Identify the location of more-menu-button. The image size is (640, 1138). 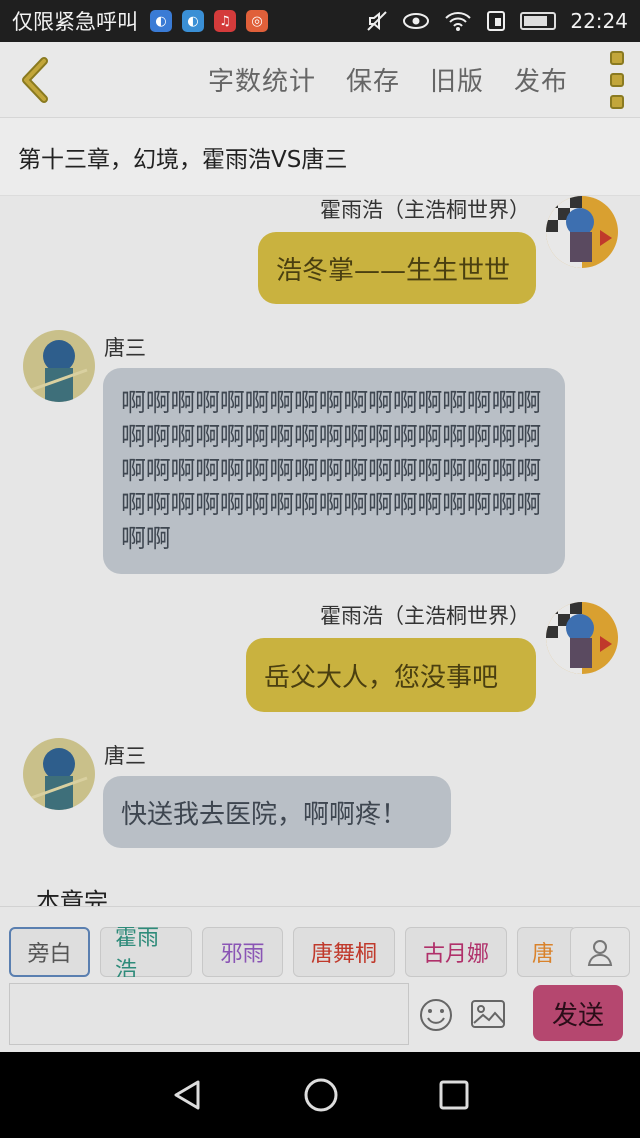
(617, 80).